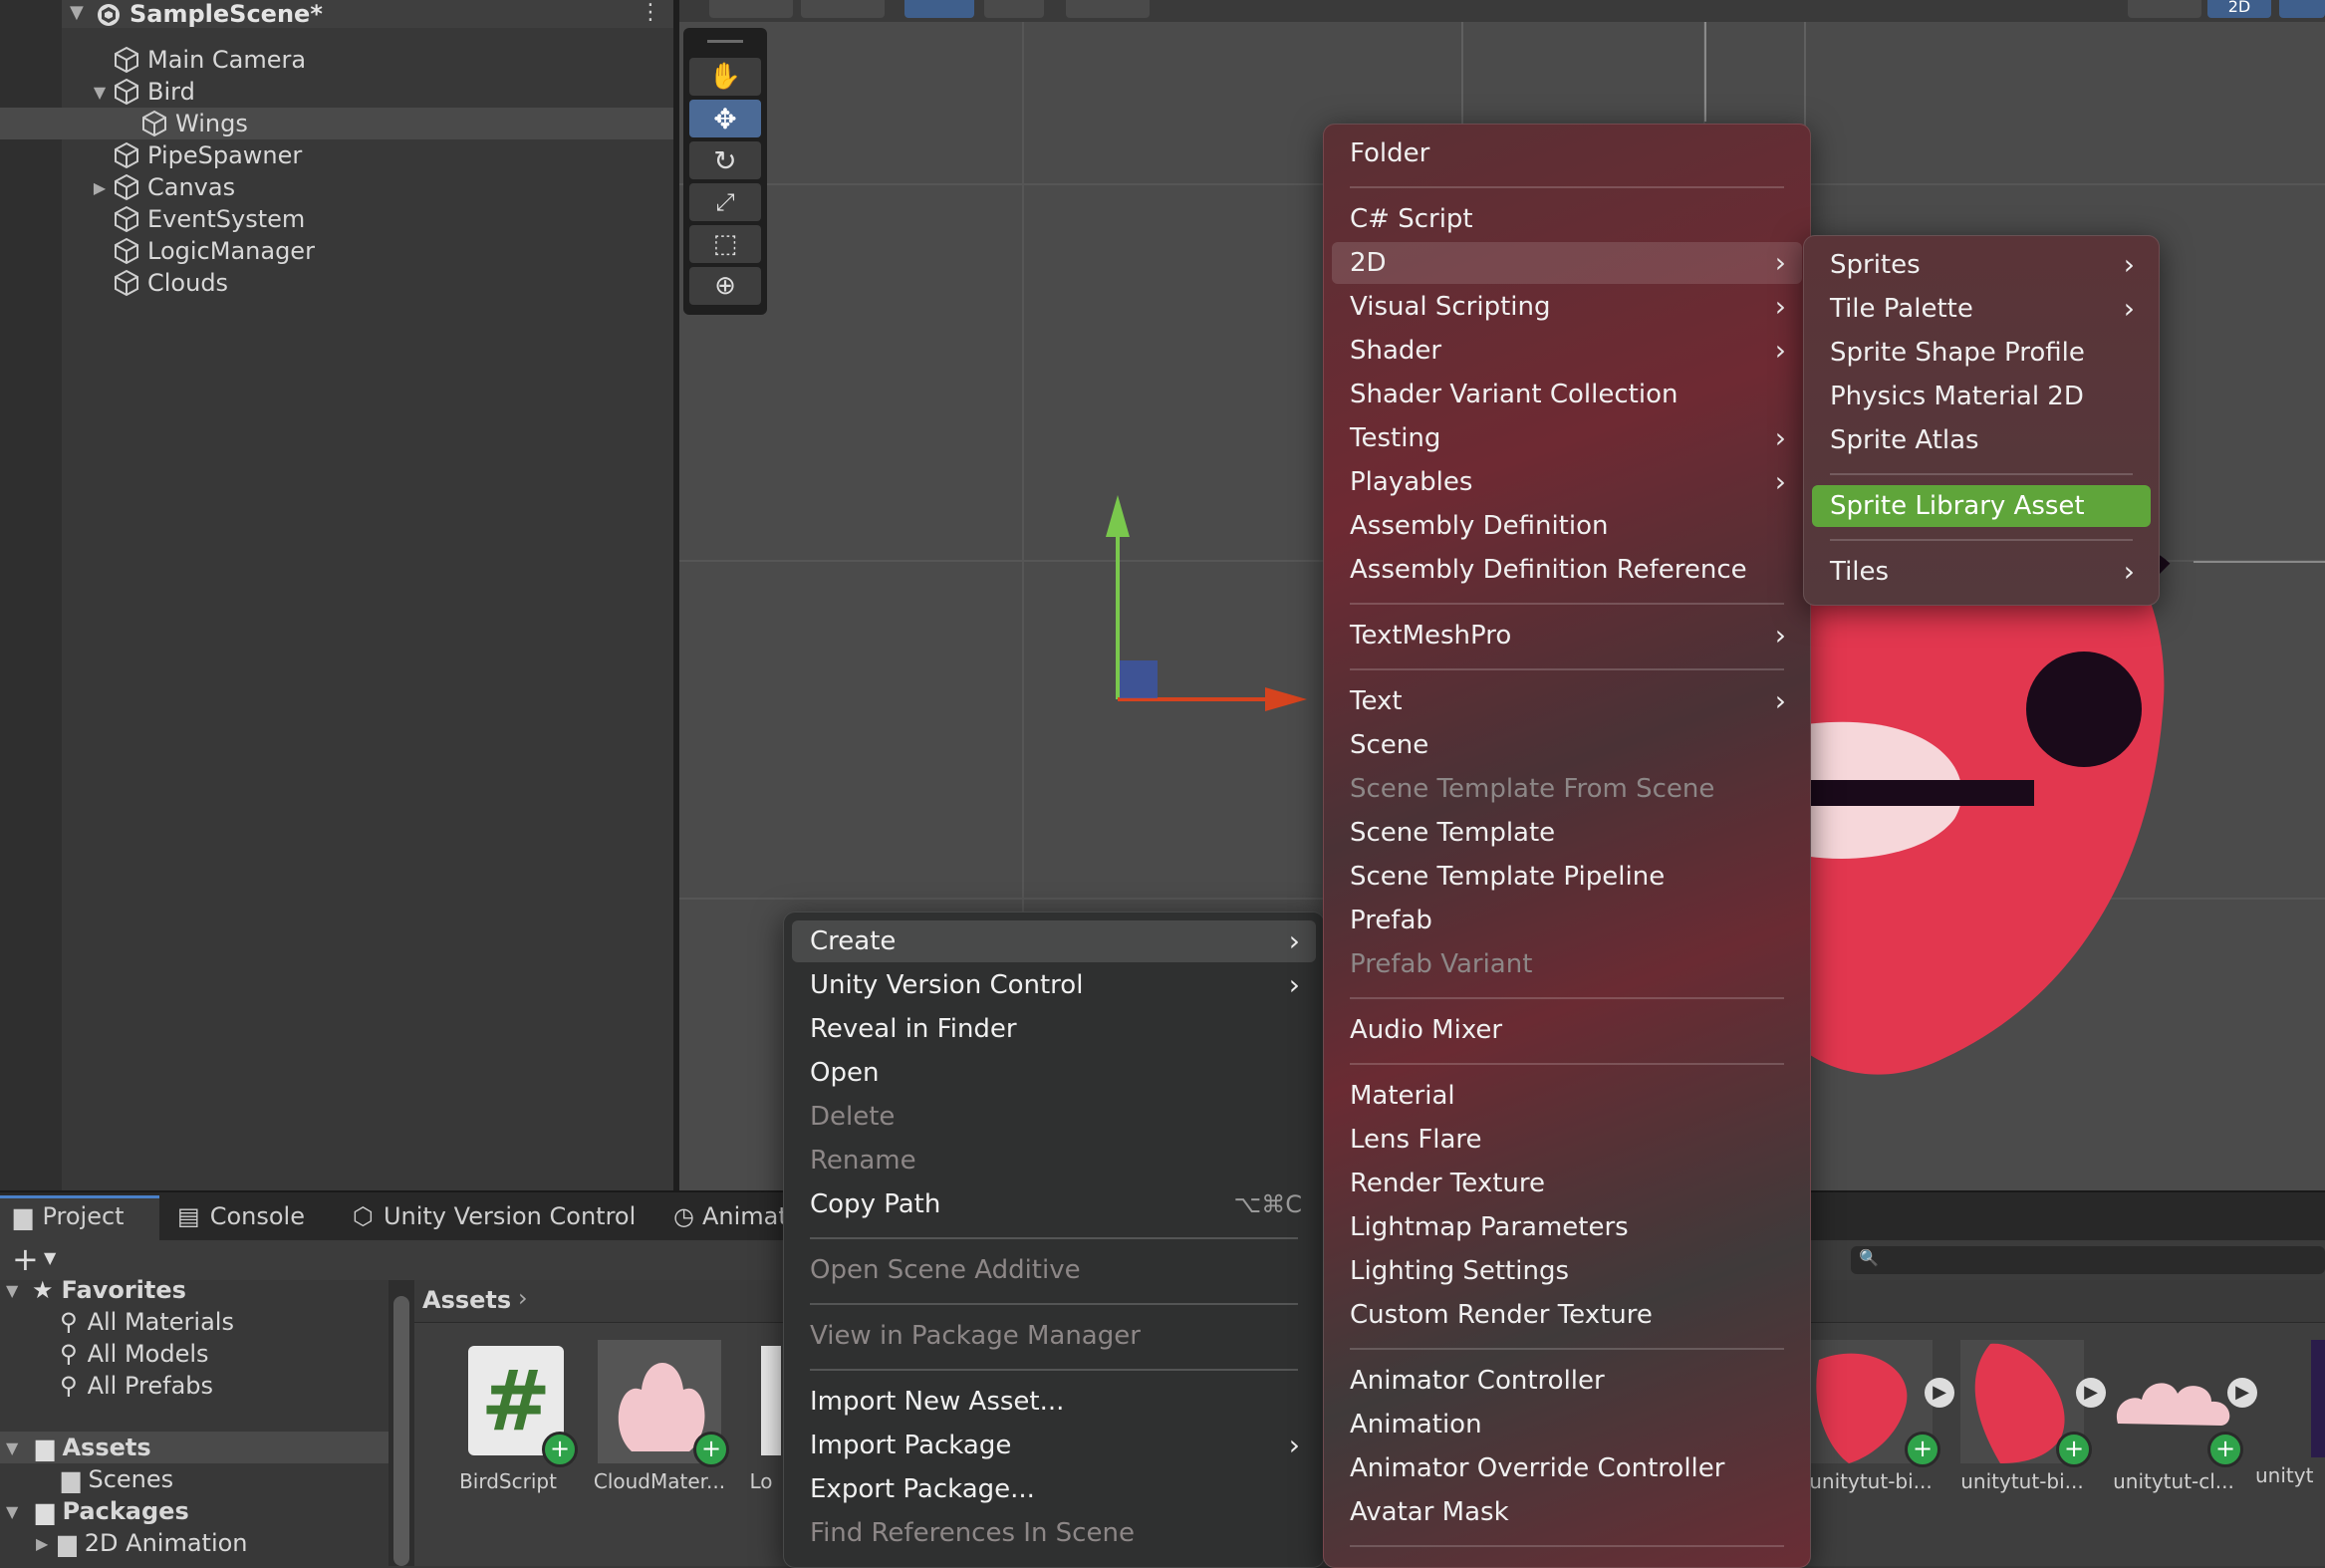 The width and height of the screenshot is (2325, 1568). I want to click on menu-item-scene: Scene, so click(1567, 745).